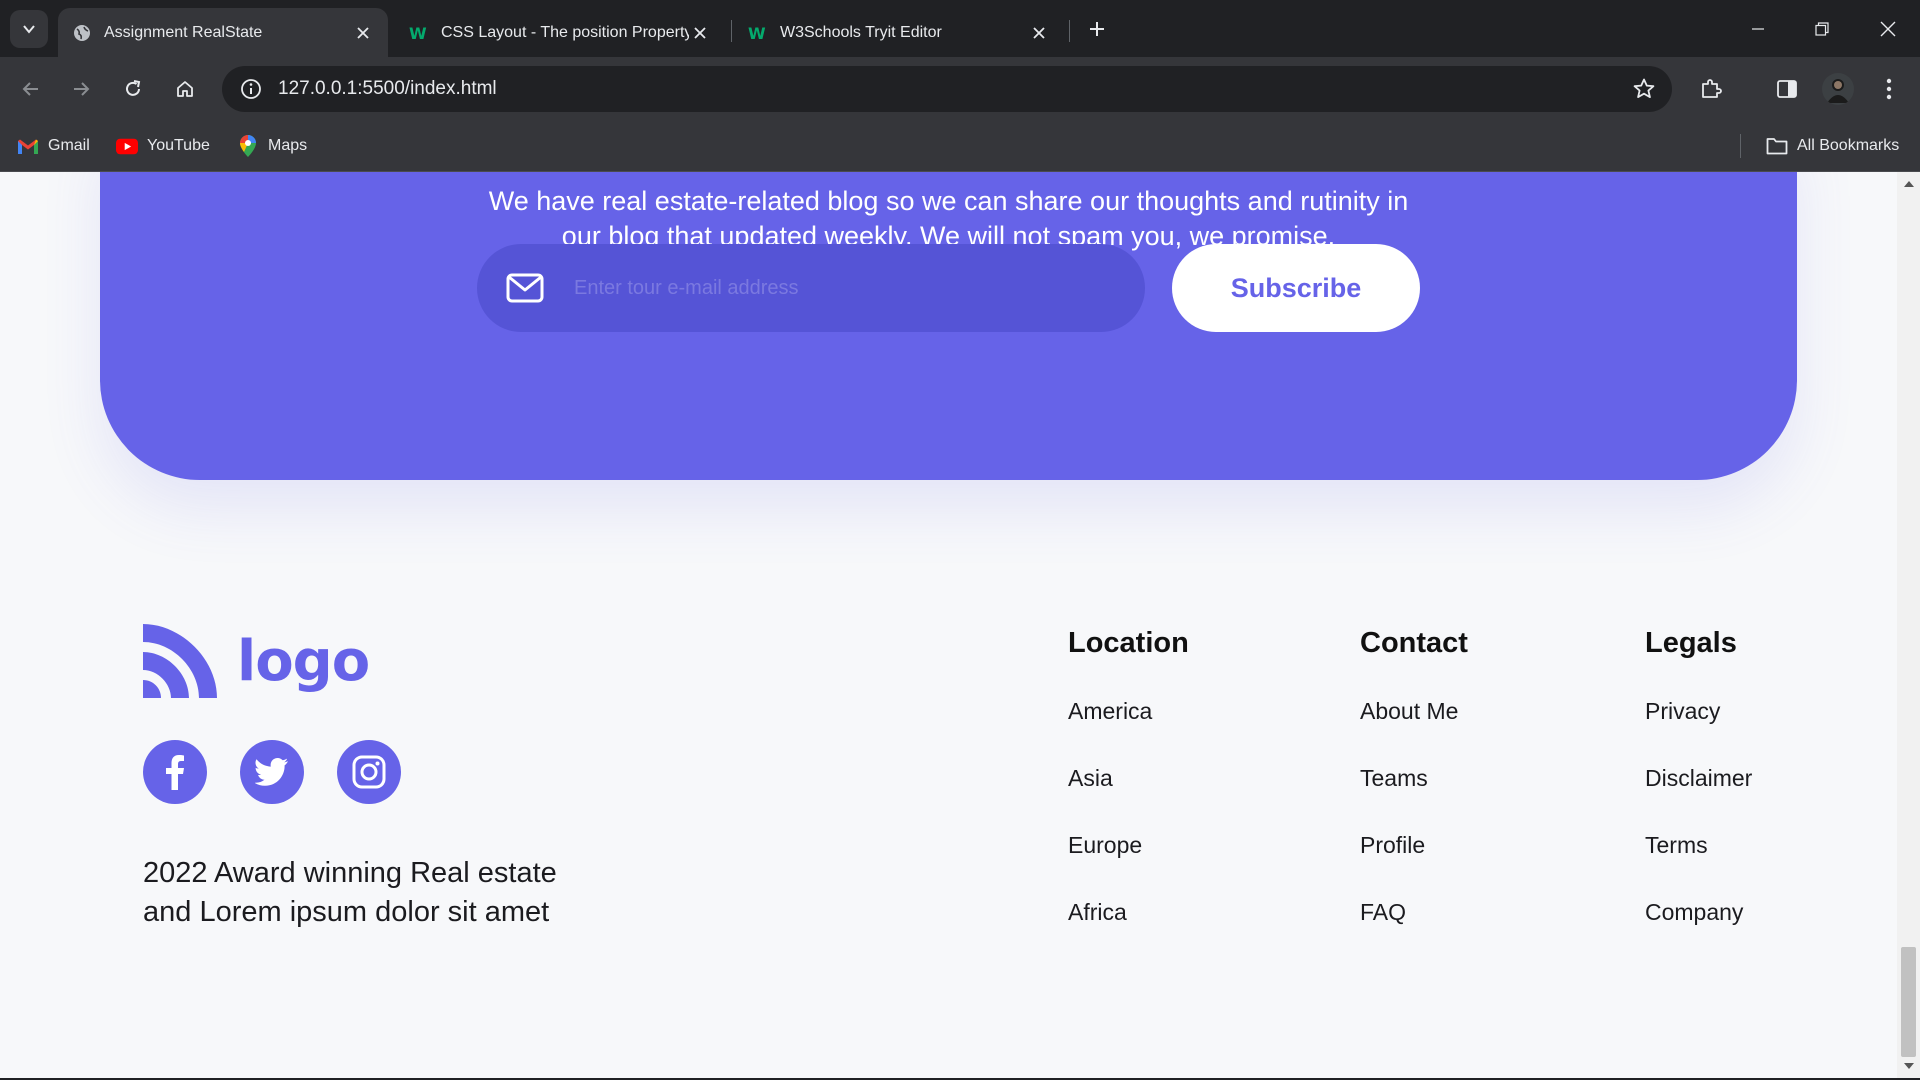  I want to click on home-button, so click(185, 89).